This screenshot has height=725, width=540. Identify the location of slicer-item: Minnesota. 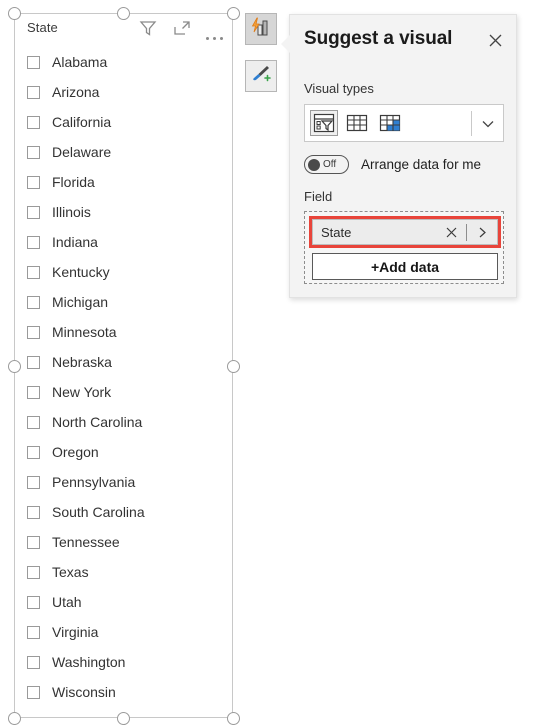
(124, 332).